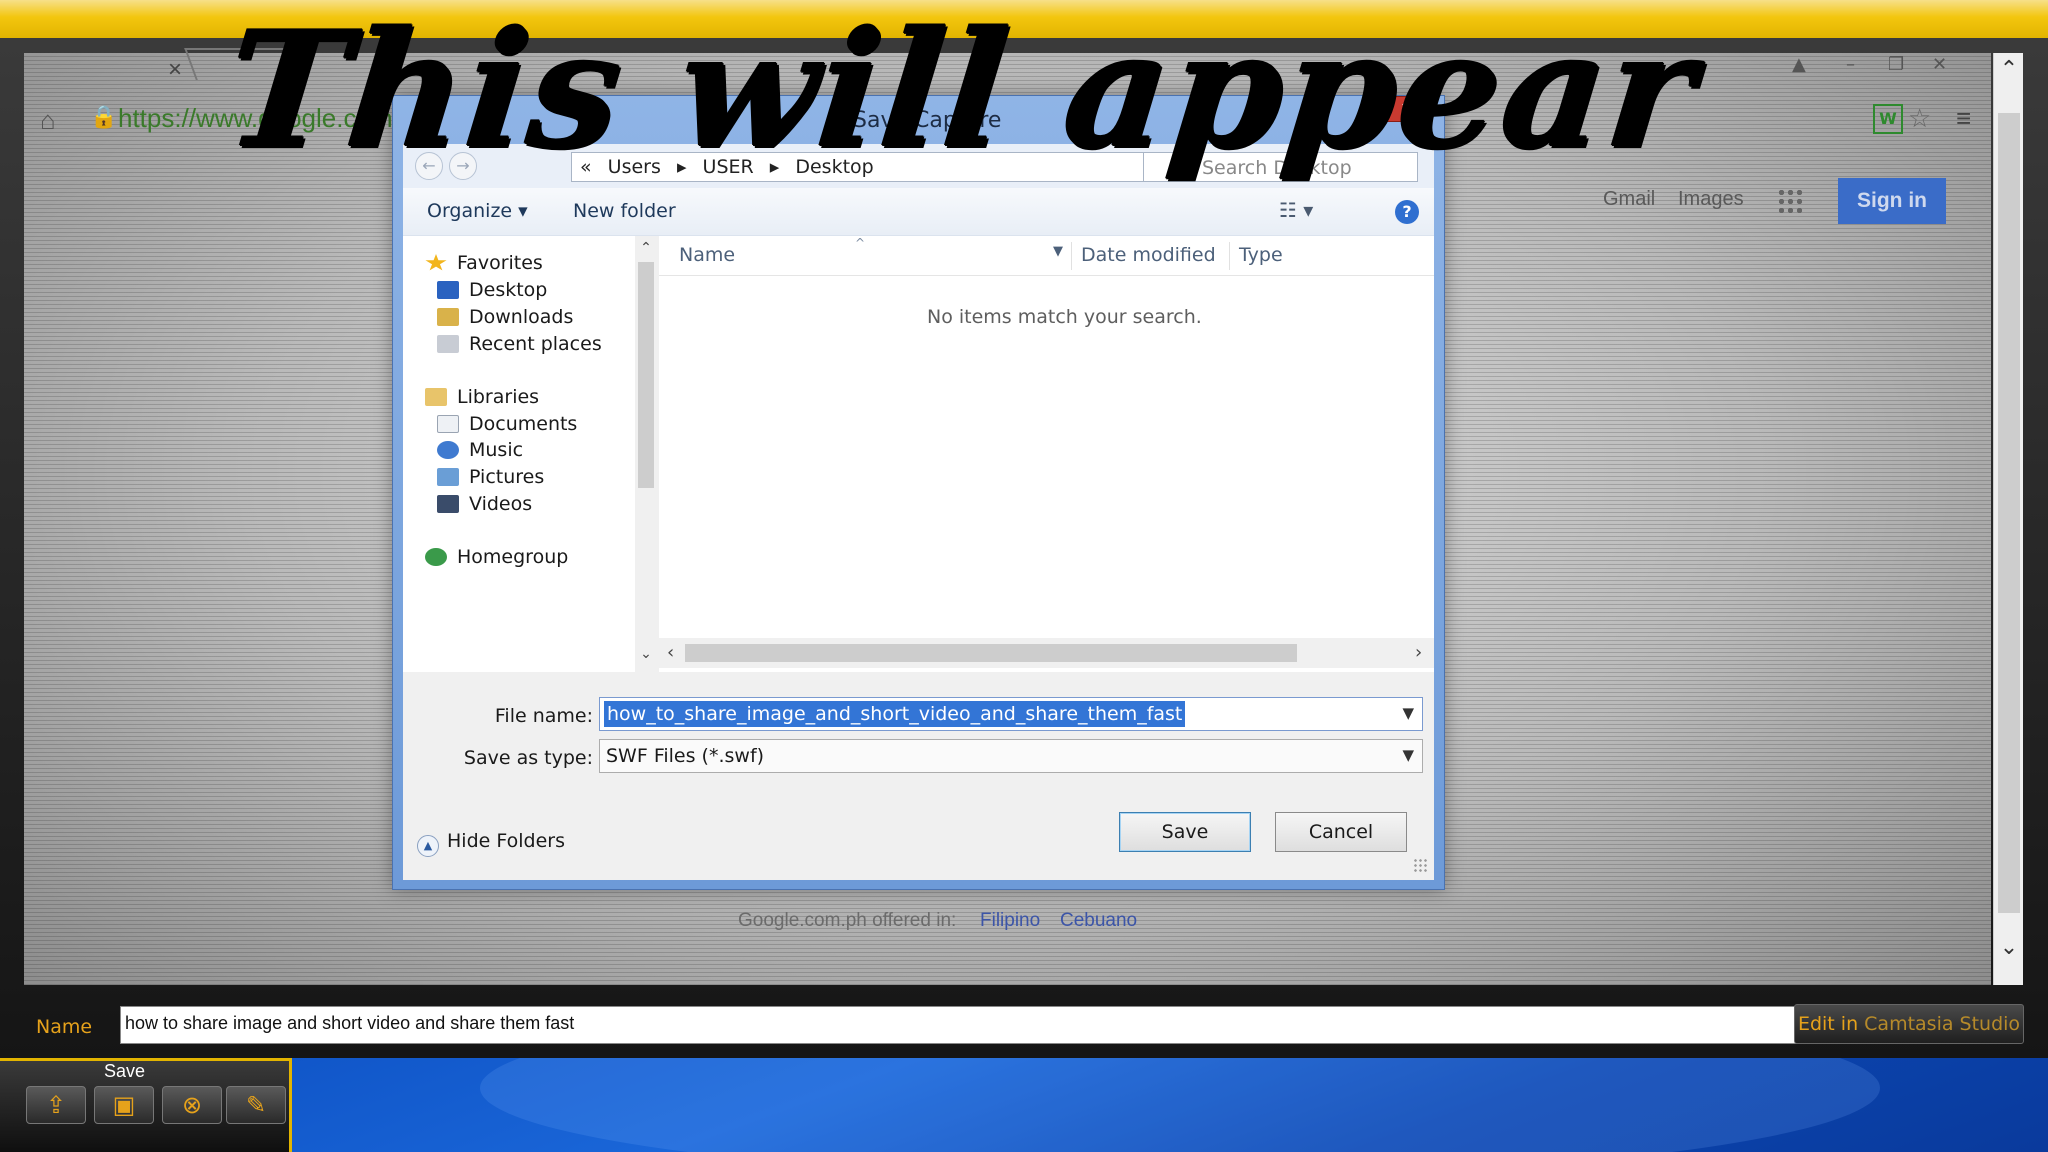 The image size is (2048, 1152). I want to click on menu-icon: ≡, so click(1964, 118).